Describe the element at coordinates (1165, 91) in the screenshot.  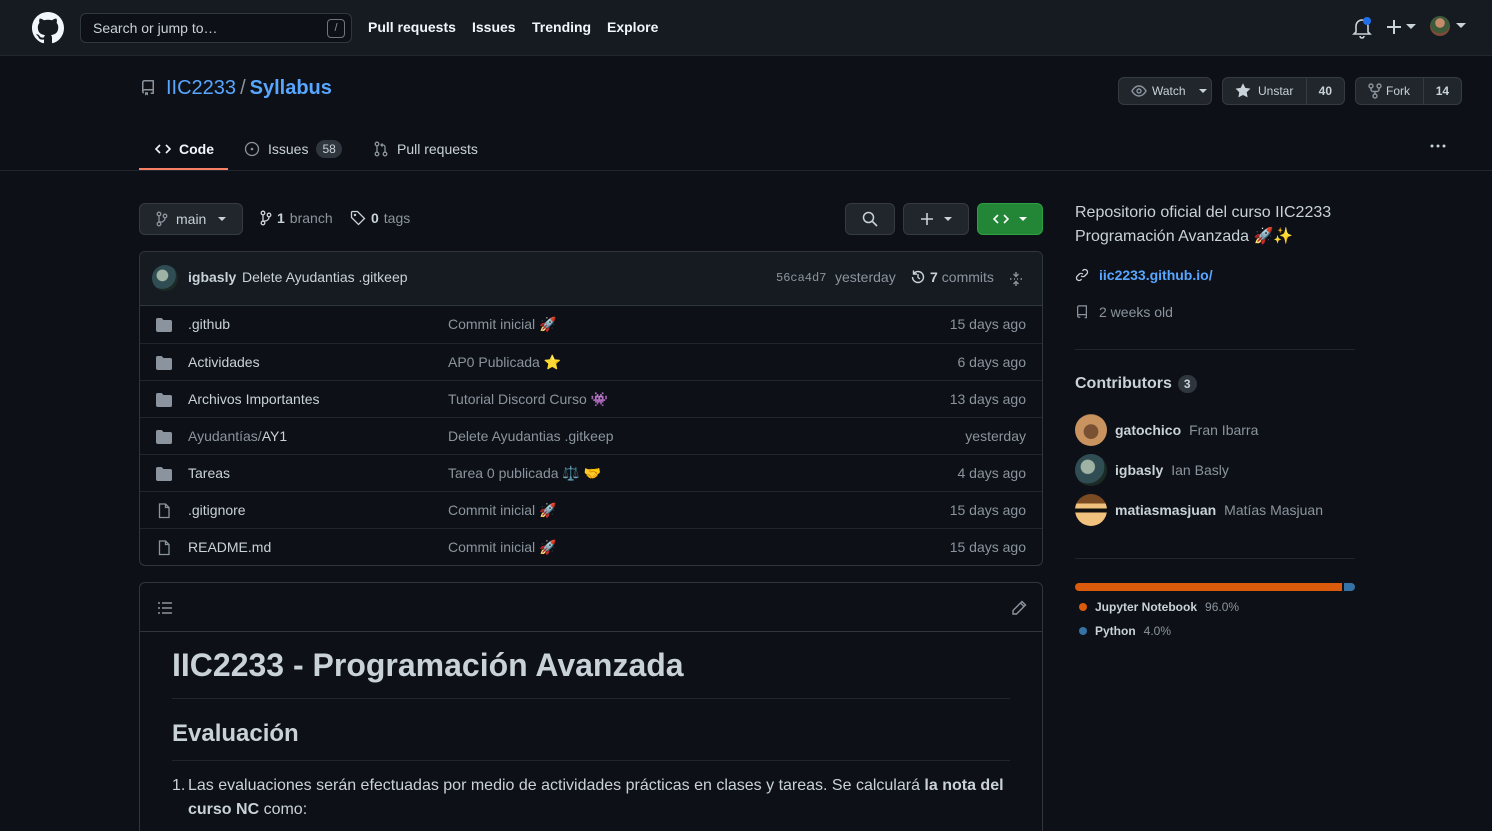
I see `watch-button: Watch` at that location.